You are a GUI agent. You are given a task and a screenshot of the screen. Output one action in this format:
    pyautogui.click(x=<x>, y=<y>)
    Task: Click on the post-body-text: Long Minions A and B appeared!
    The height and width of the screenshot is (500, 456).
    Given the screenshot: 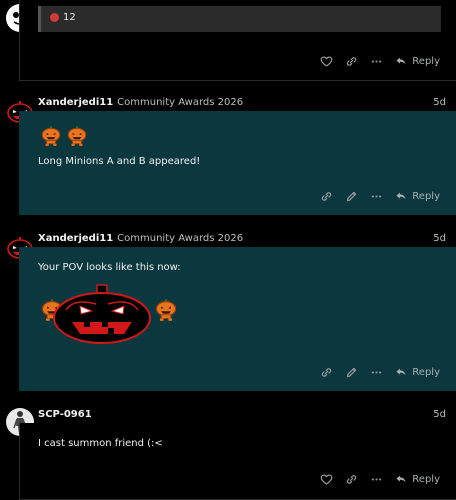 What is the action you would take?
    pyautogui.click(x=119, y=161)
    